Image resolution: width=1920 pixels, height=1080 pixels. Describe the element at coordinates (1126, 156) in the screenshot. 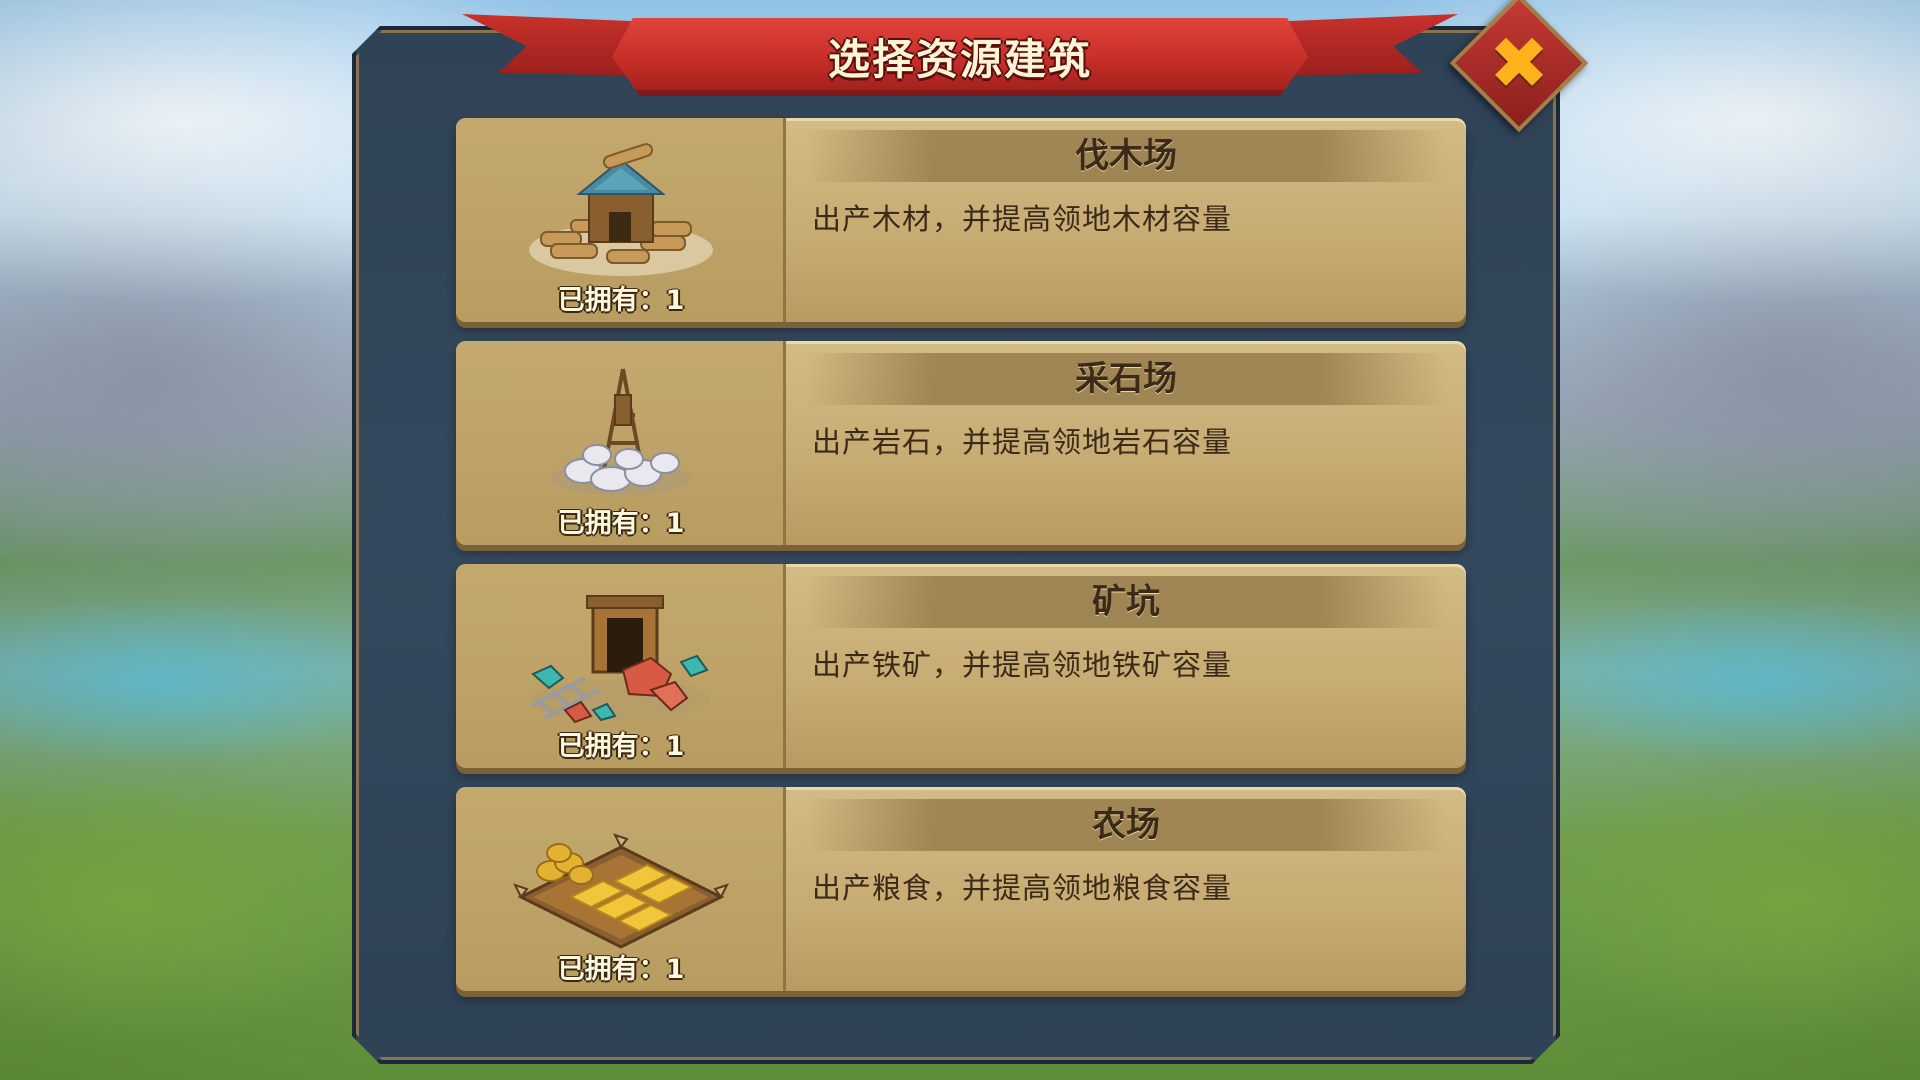

I see `building-name: 伐木场` at that location.